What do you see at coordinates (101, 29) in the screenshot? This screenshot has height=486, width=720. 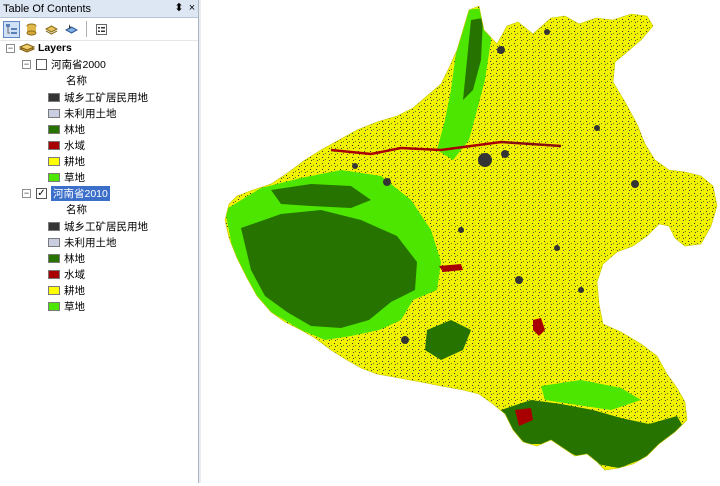 I see `options-icon` at bounding box center [101, 29].